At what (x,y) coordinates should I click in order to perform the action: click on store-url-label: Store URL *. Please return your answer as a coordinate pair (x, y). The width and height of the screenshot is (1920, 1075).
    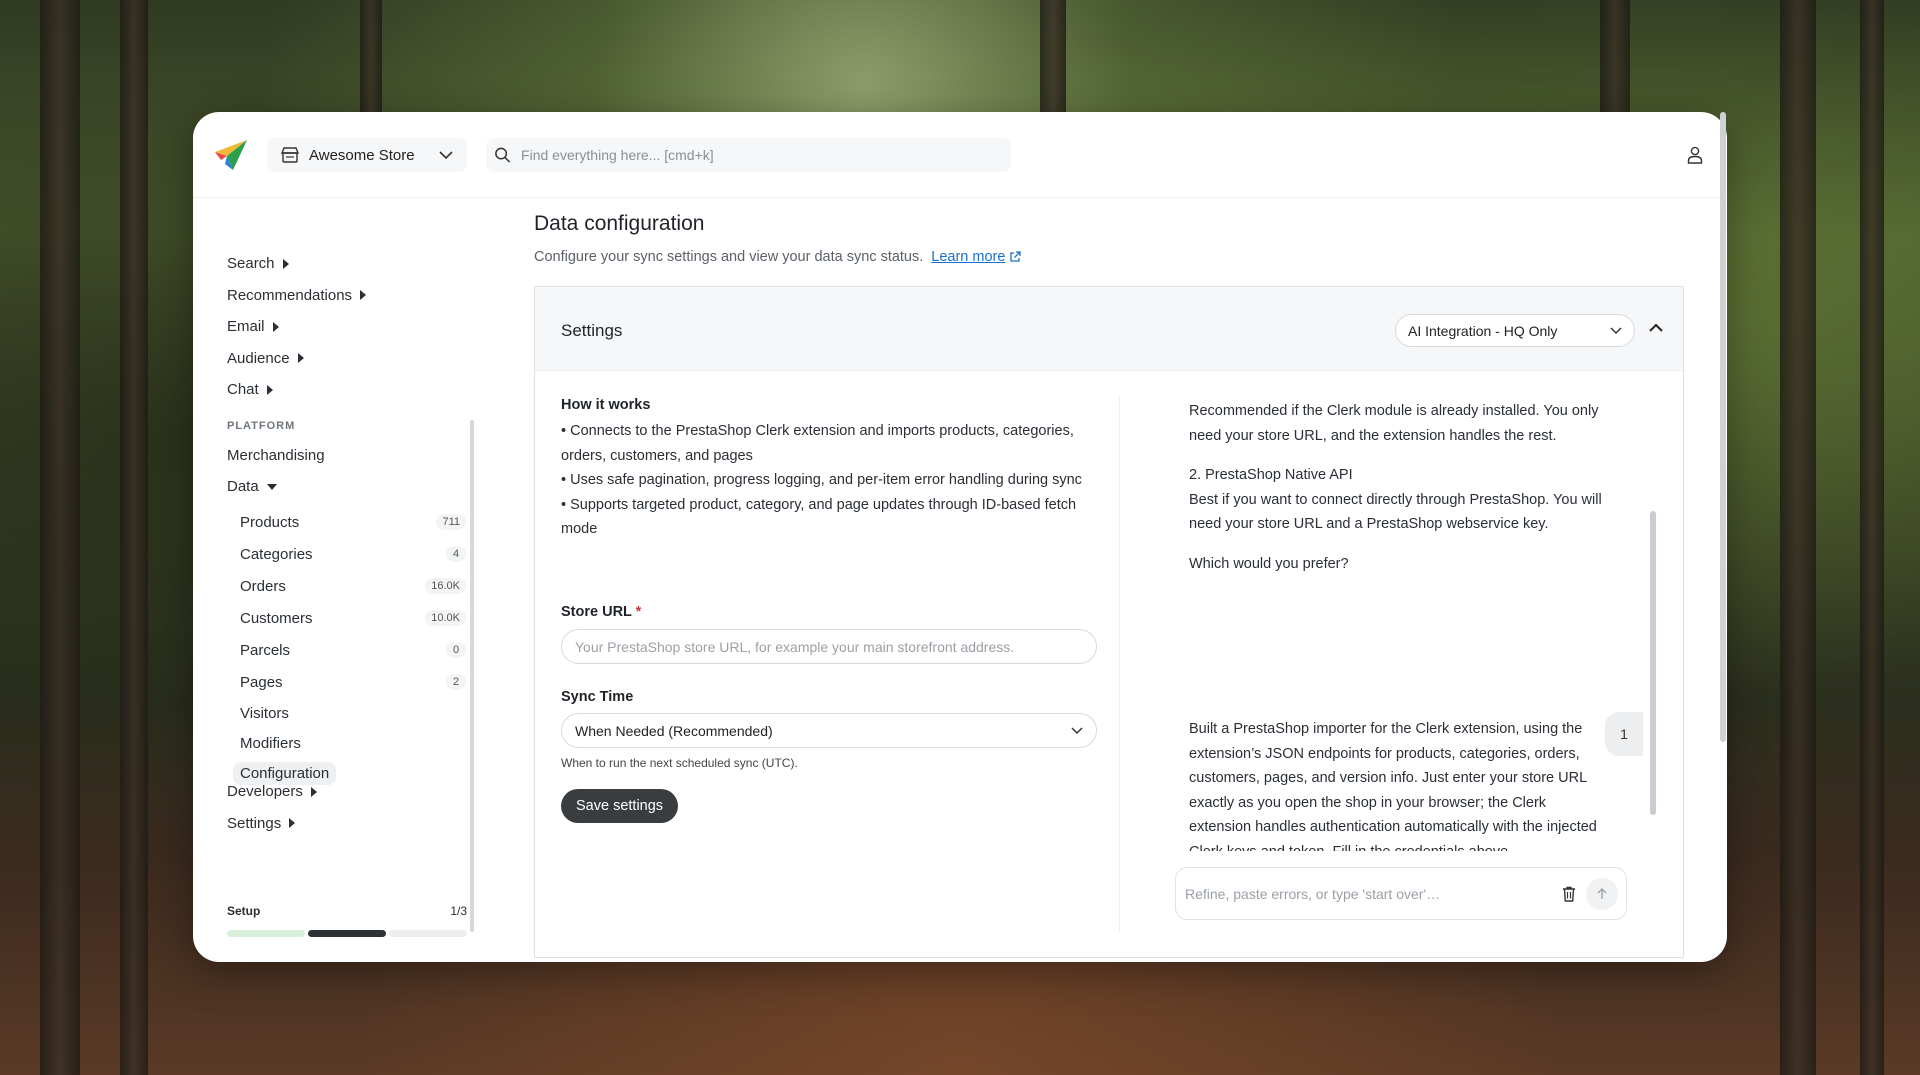
    Looking at the image, I should click on (601, 612).